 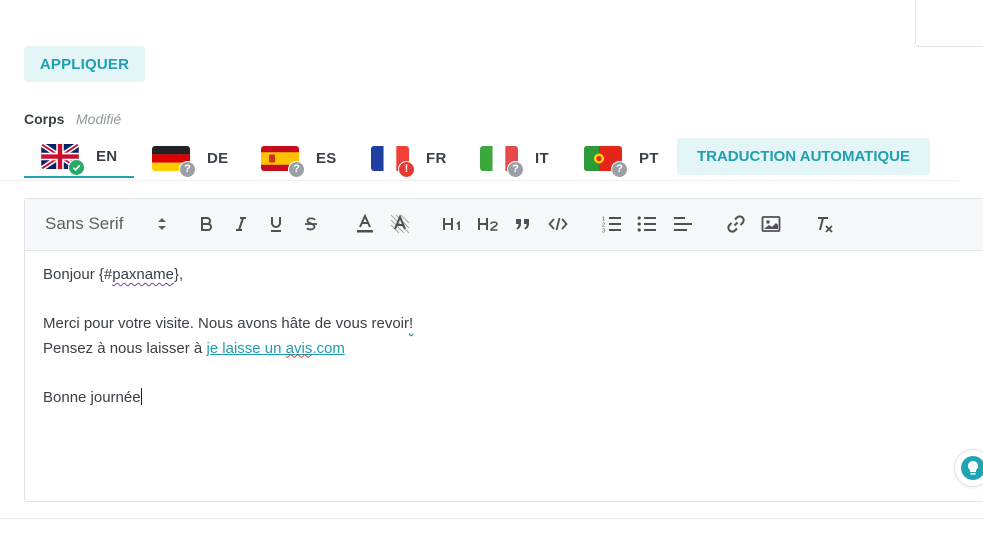 What do you see at coordinates (143, 274) in the screenshot?
I see `template-variable: paxname` at bounding box center [143, 274].